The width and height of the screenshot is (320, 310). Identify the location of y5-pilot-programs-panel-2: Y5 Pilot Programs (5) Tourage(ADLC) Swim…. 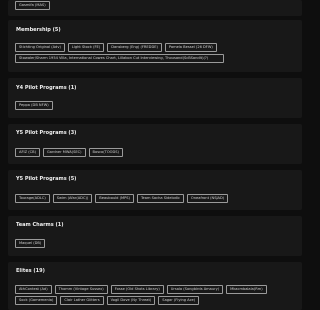
(155, 190).